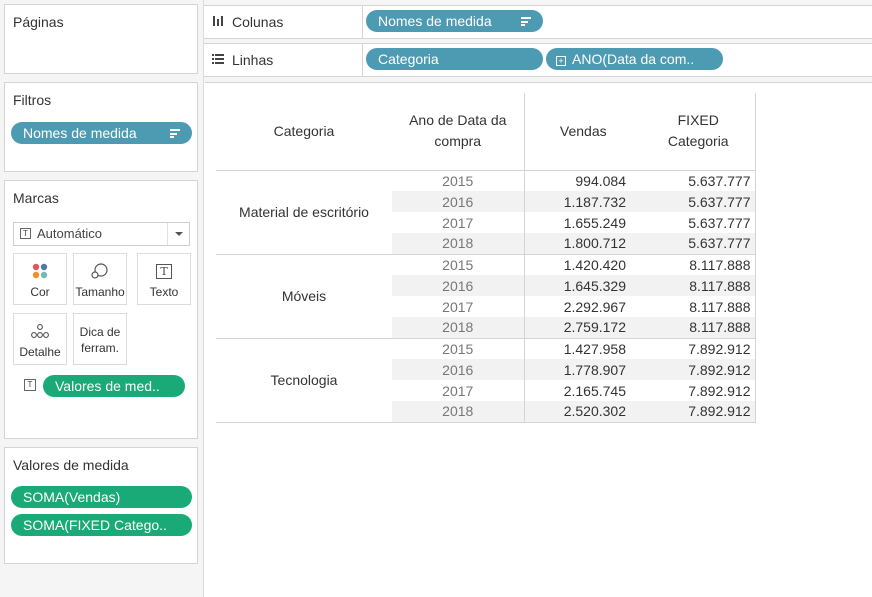 The height and width of the screenshot is (597, 872). What do you see at coordinates (32, 100) in the screenshot?
I see `filters-title: Filtros` at bounding box center [32, 100].